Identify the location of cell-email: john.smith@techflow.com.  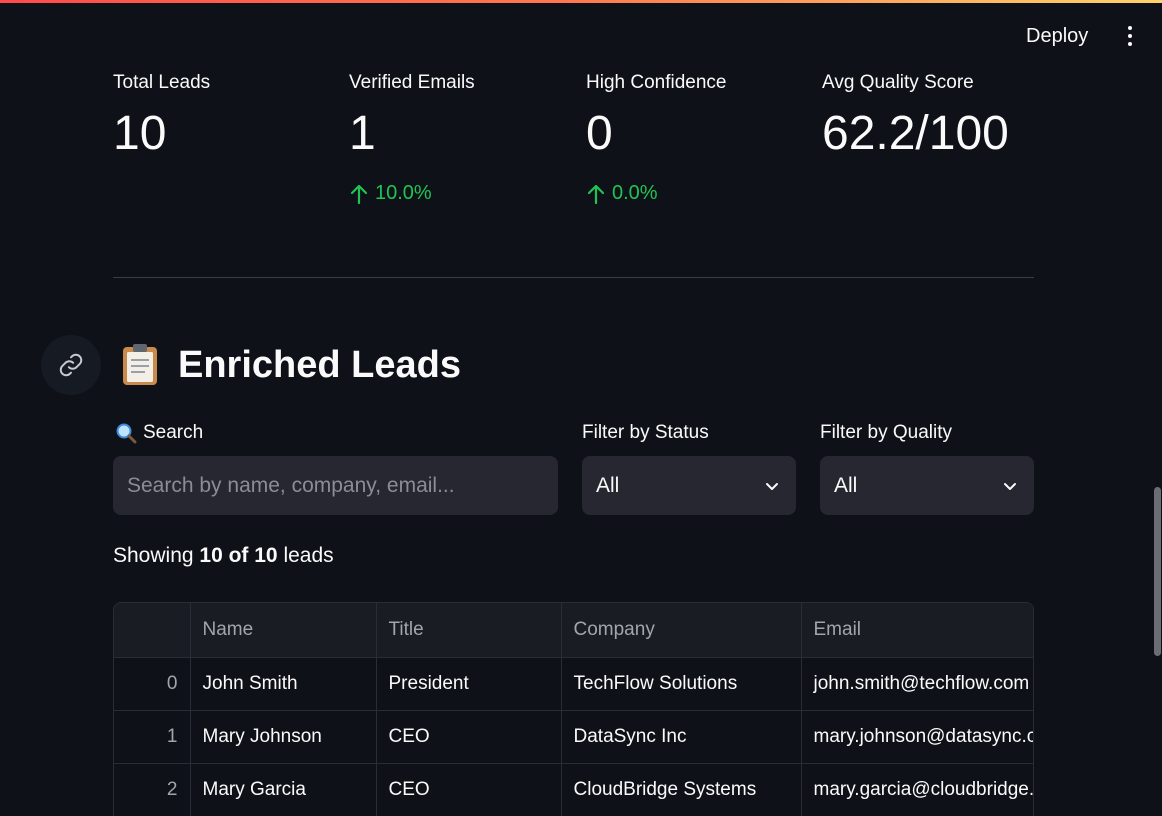
(917, 684).